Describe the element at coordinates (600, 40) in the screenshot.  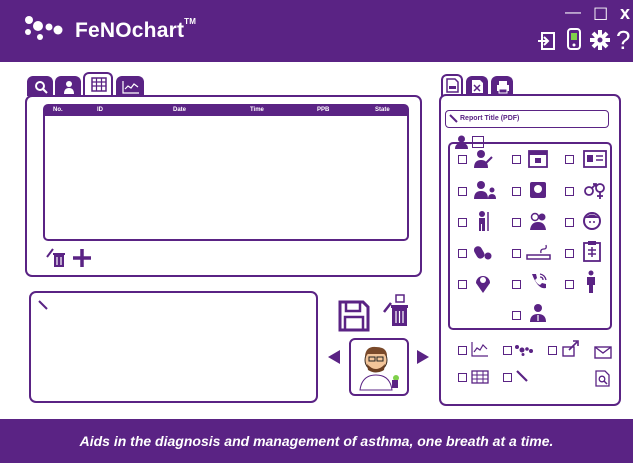
I see `gear-icon` at that location.